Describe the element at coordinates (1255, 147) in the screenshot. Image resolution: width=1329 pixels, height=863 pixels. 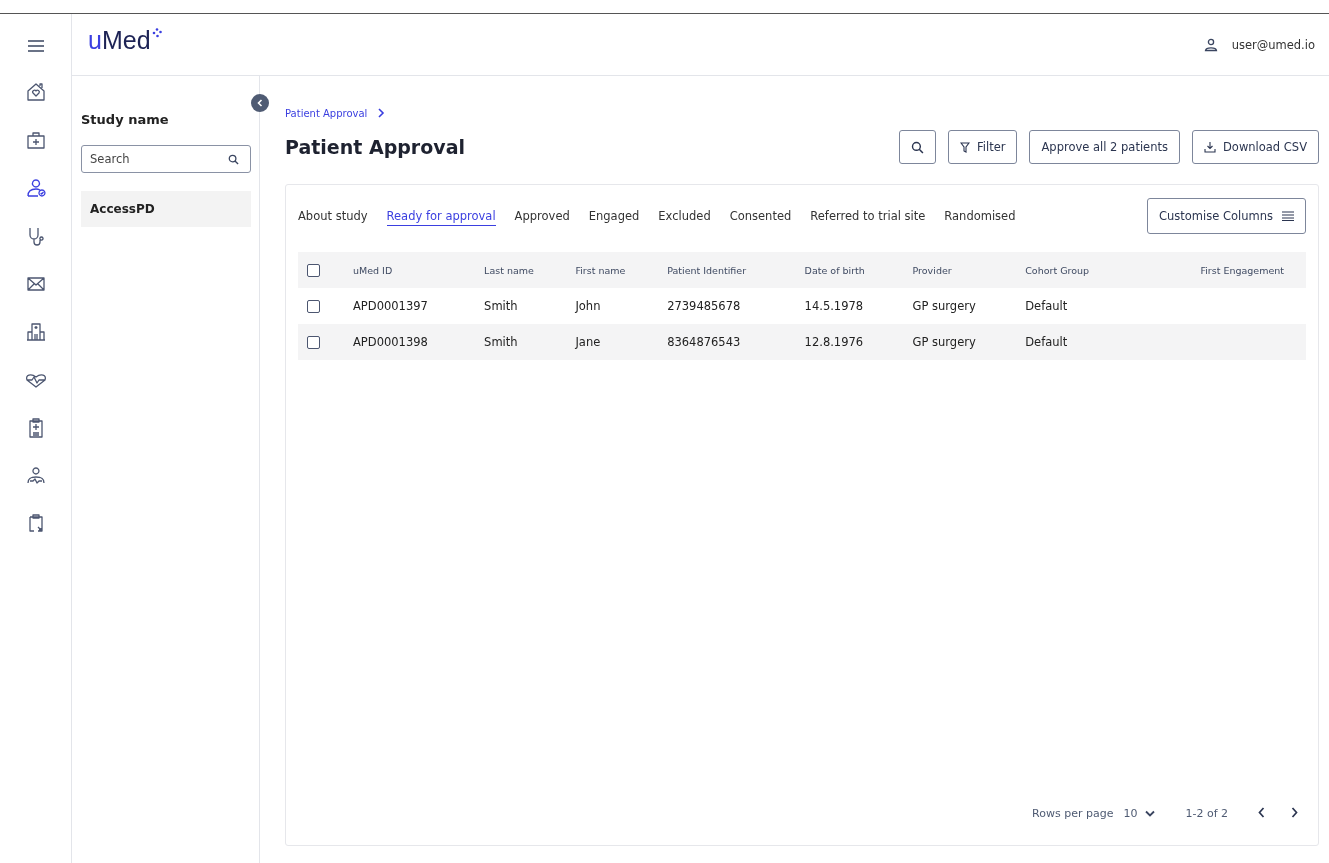
I see `download-csv-button: Download CSV` at that location.